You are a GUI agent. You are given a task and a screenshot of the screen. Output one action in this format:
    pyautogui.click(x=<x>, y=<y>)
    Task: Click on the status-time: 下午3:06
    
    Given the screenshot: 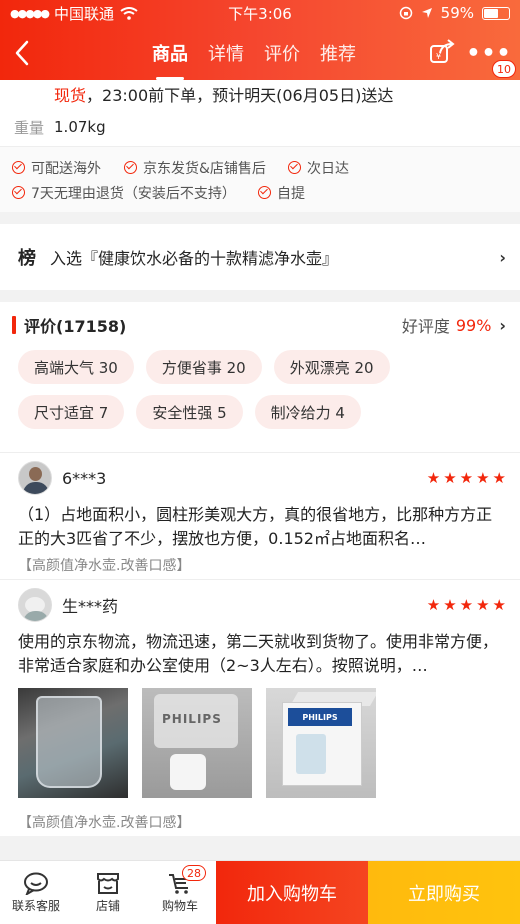 What is the action you would take?
    pyautogui.click(x=260, y=13)
    